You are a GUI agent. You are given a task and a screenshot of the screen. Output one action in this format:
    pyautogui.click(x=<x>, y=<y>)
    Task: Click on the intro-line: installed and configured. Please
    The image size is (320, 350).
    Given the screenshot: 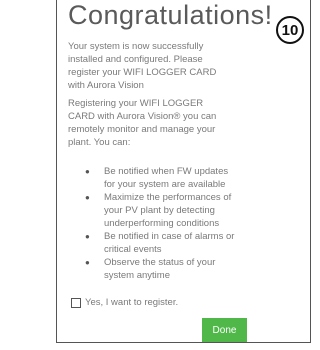 What is the action you would take?
    pyautogui.click(x=135, y=59)
    